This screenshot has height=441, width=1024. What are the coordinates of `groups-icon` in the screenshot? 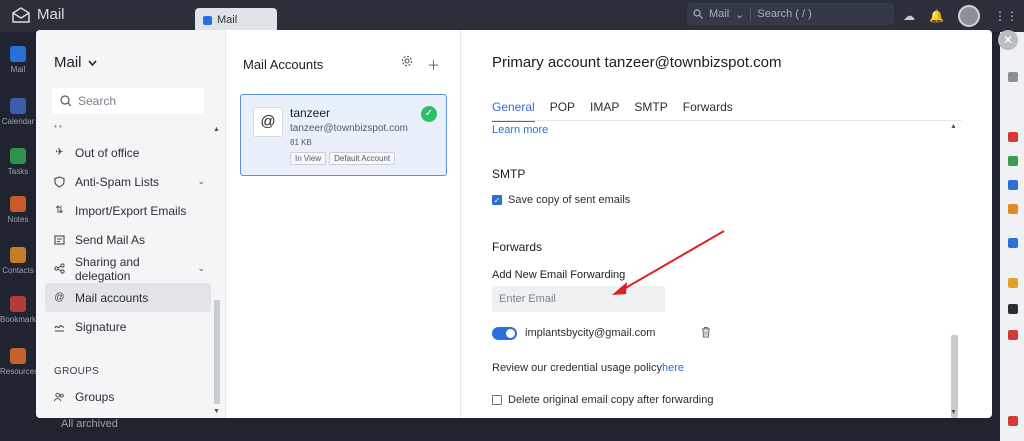 It's located at (59, 396).